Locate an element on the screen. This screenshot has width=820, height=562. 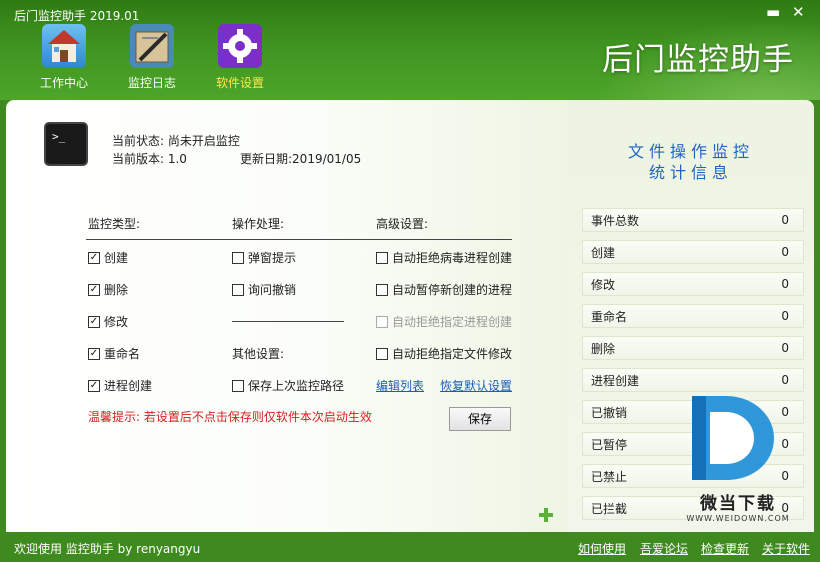
checkbox-popup-alert: 弹窗提示 is located at coordinates (264, 257).